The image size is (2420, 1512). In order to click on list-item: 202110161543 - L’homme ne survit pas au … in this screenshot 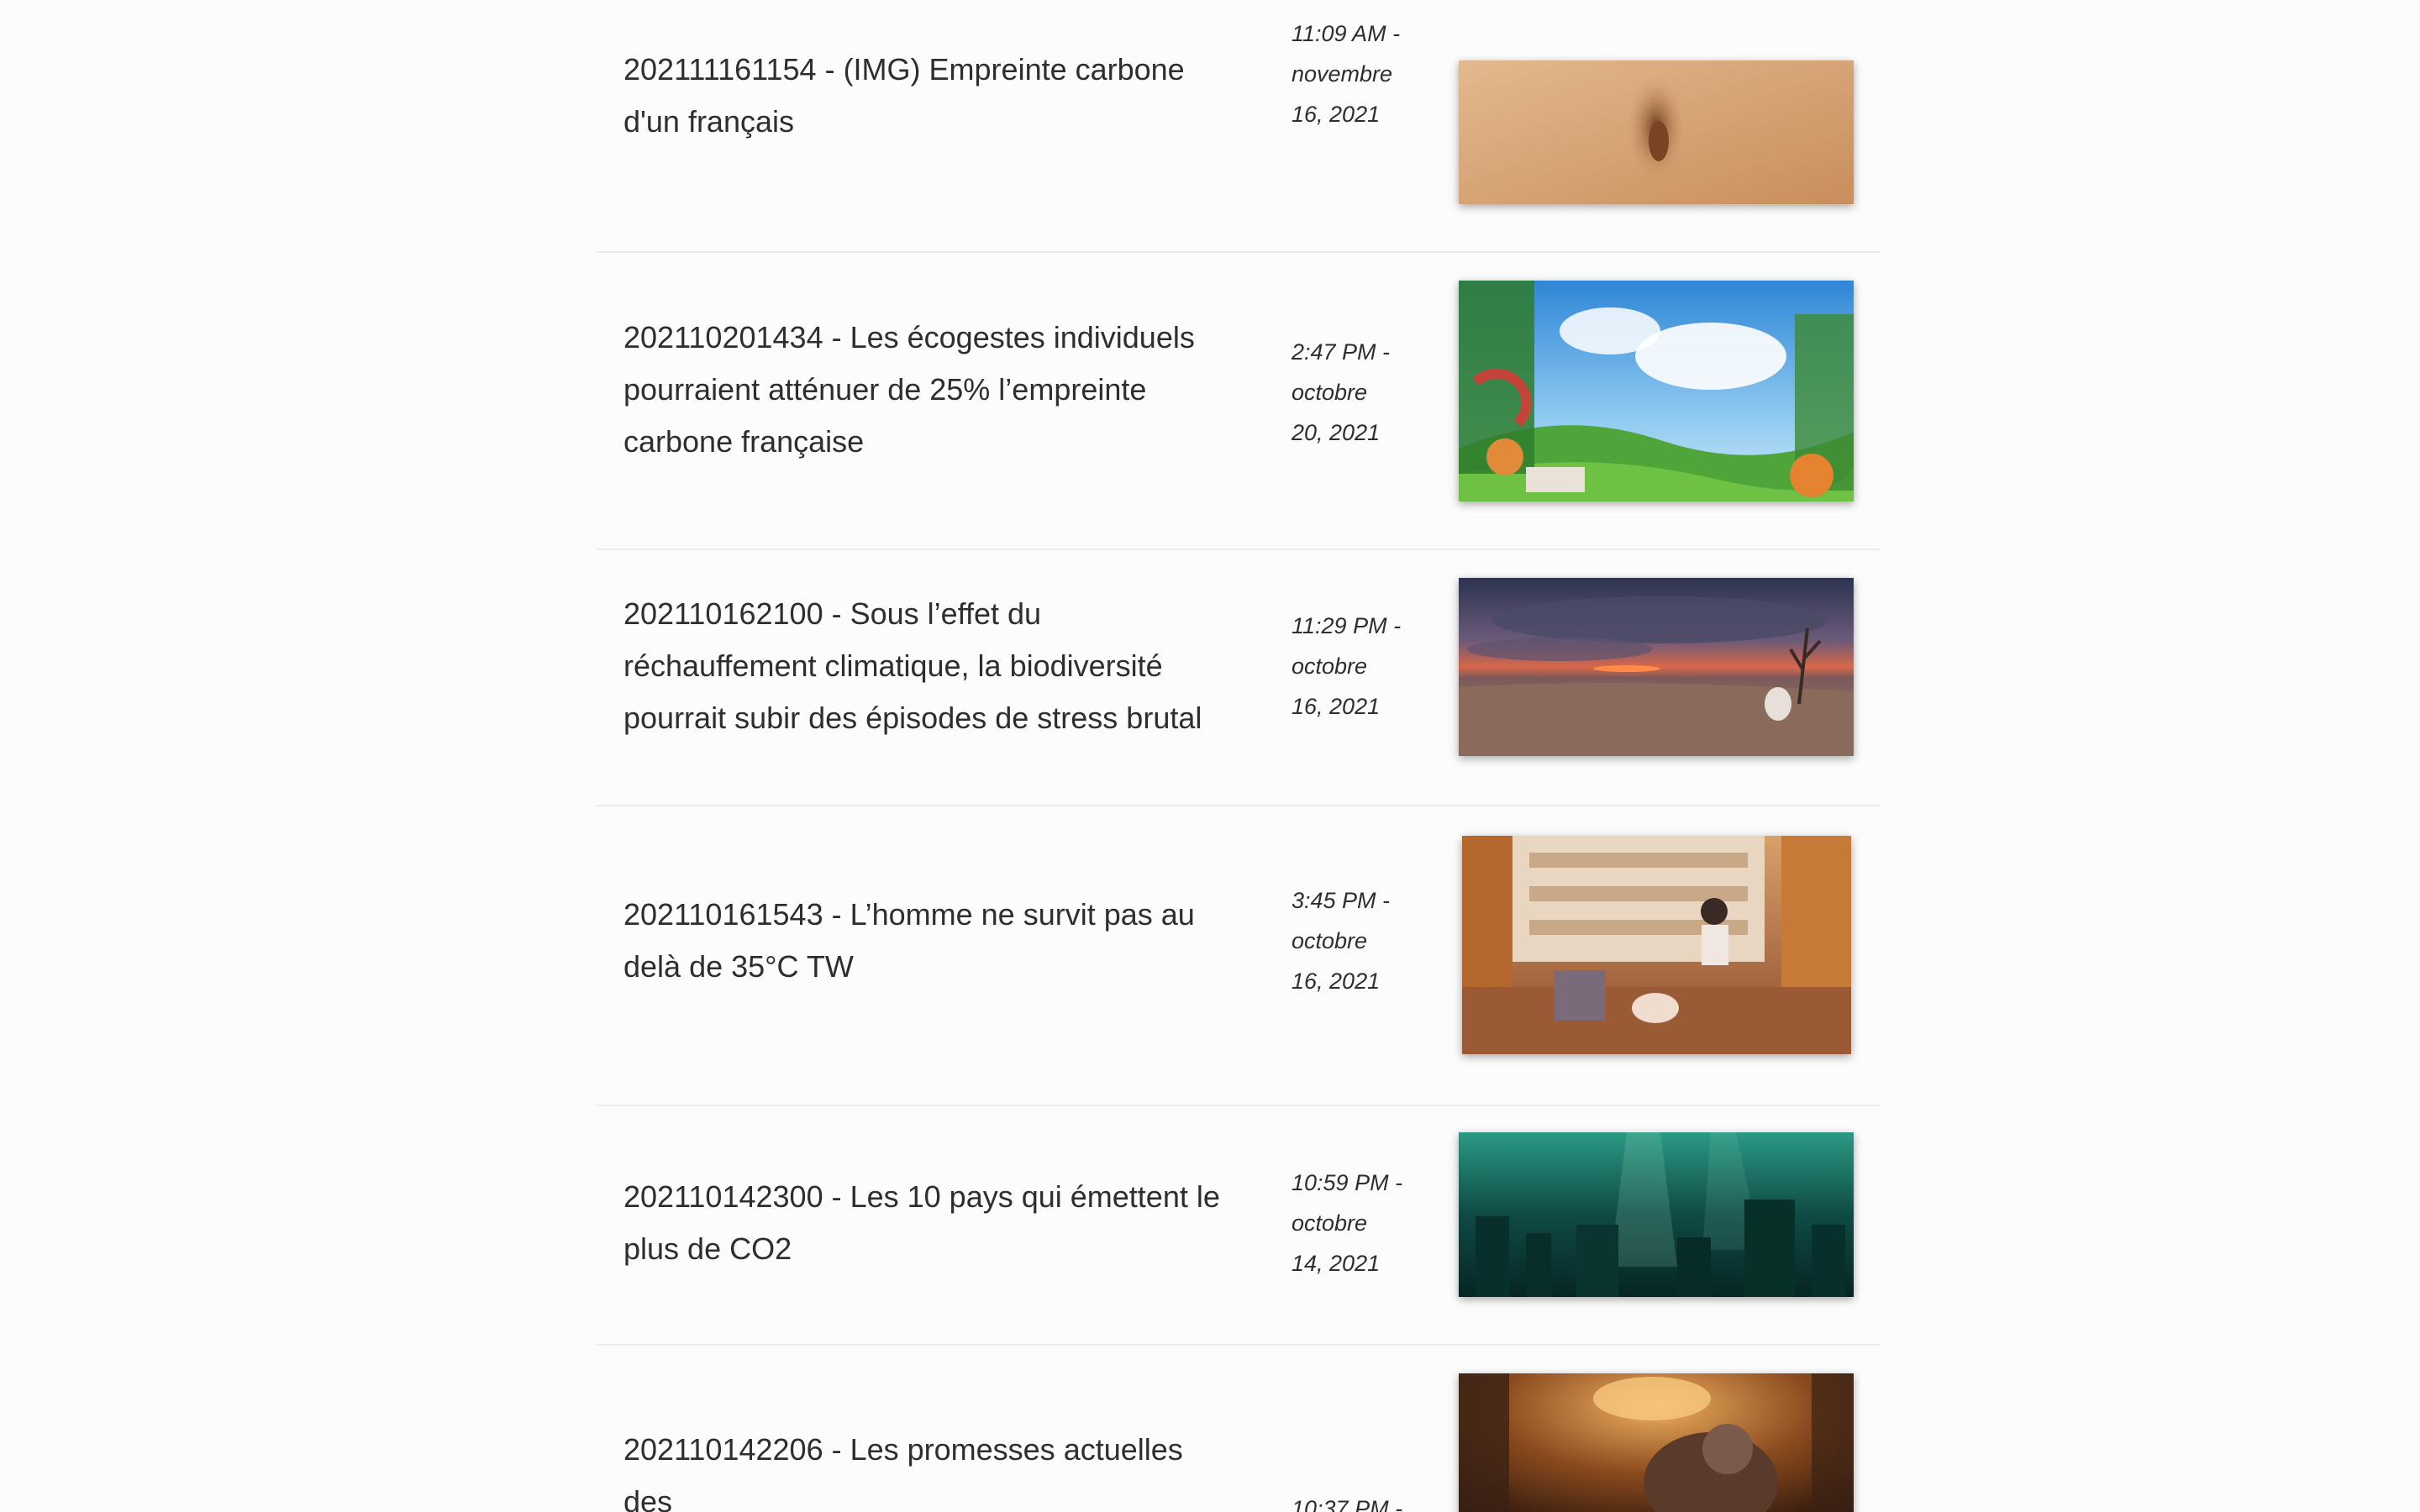, I will do `click(1239, 955)`.